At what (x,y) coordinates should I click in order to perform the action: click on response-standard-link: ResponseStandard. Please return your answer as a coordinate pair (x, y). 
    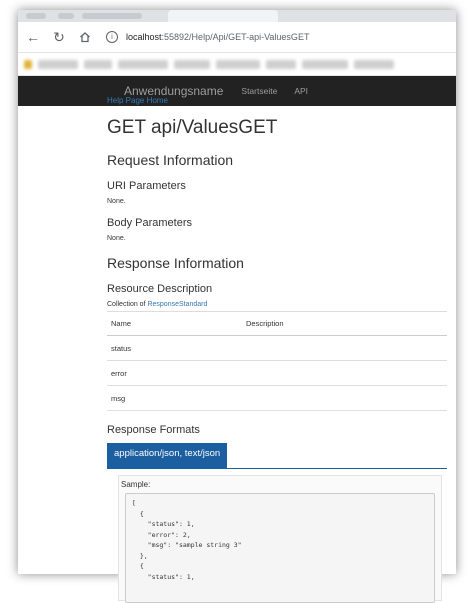
    Looking at the image, I should click on (177, 304).